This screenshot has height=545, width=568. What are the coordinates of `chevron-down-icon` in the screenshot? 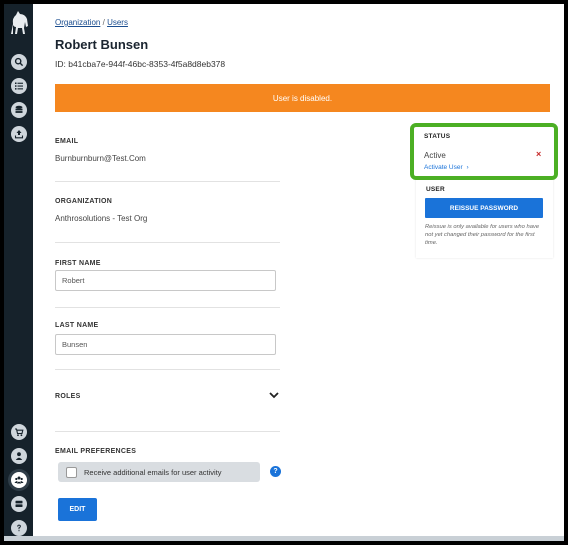 It's located at (274, 393).